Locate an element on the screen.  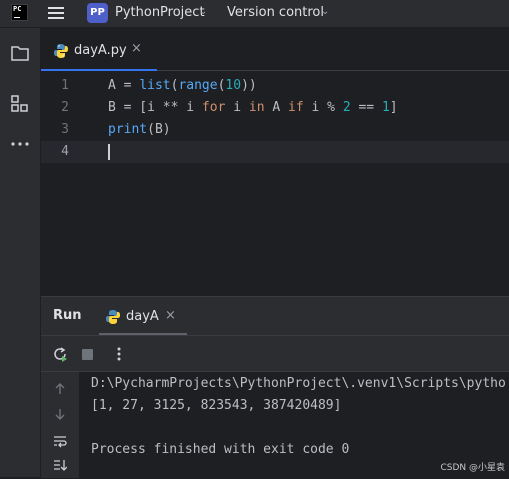
editor-tab-bar: dayA.py × is located at coordinates (275, 49).